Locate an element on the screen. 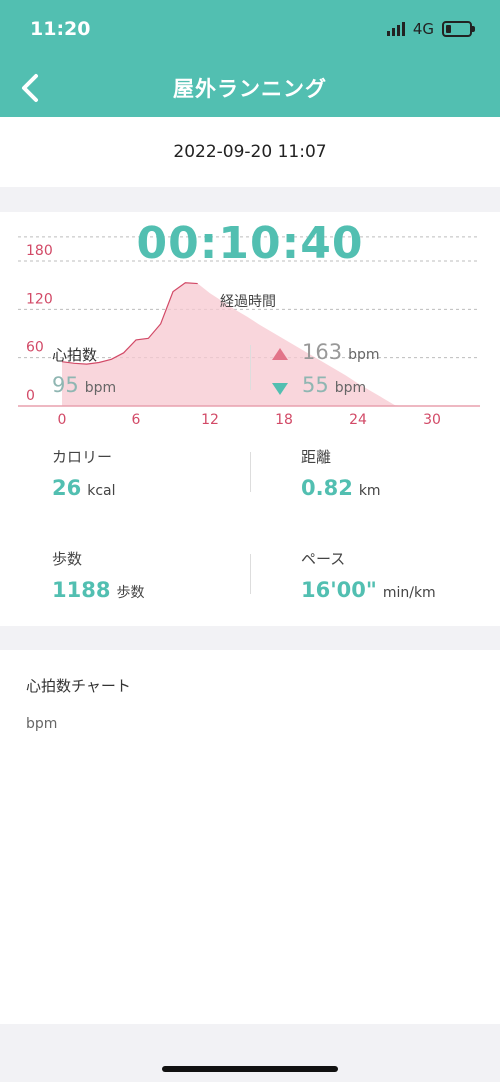 This screenshot has height=1082, width=500. bottom-area is located at coordinates (250, 1053).